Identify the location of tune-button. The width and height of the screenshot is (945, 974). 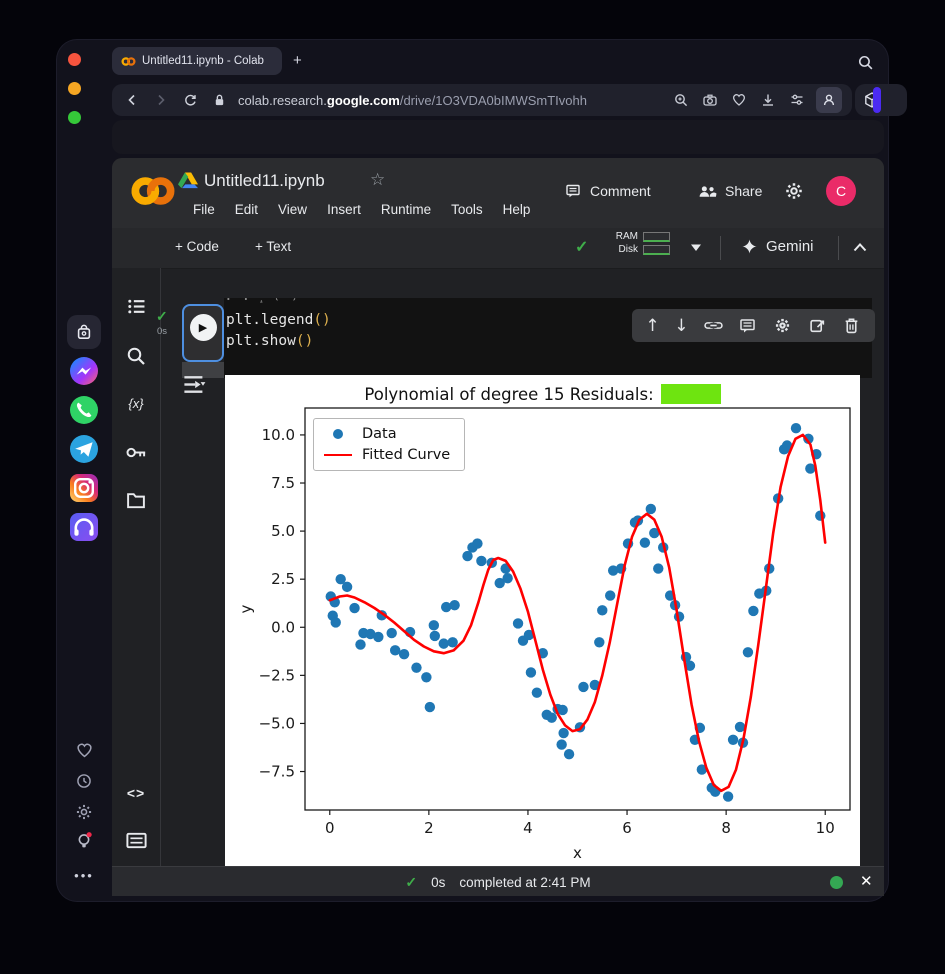
(797, 100).